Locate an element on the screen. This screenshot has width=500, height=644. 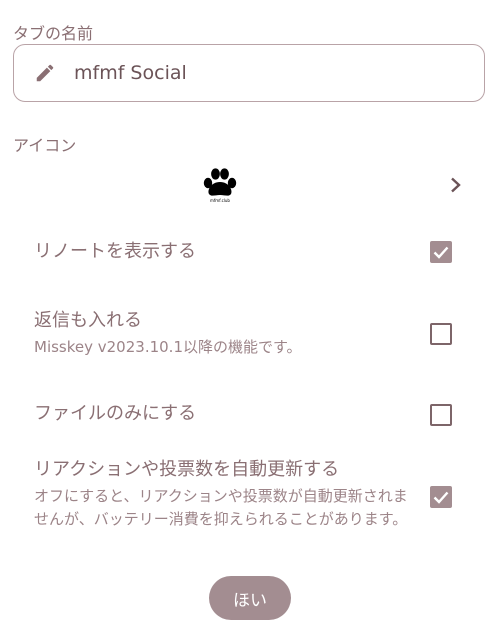
tab-name-field is located at coordinates (249, 73).